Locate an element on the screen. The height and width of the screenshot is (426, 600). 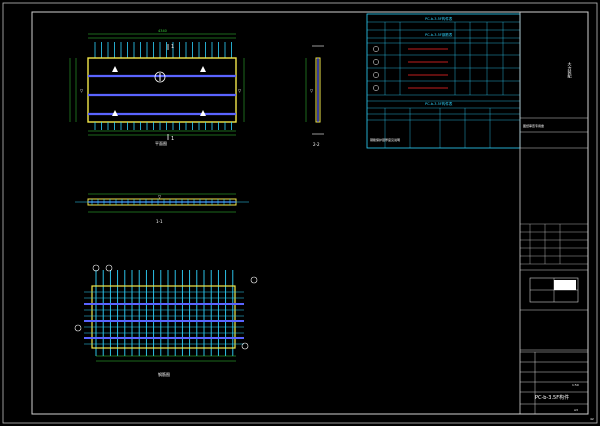
section-1-1: ▽ 1-1 is located at coordinates (162, 208).